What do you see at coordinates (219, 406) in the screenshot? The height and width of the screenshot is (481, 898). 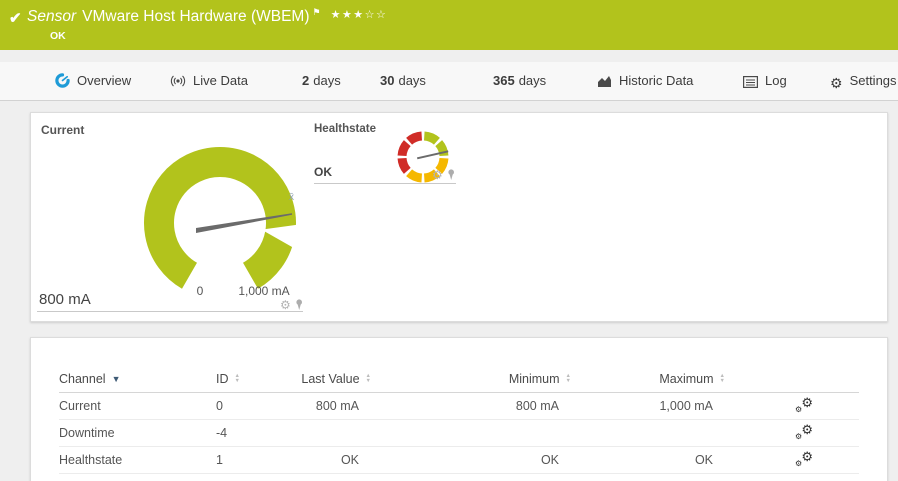 I see `channel-id: 0` at bounding box center [219, 406].